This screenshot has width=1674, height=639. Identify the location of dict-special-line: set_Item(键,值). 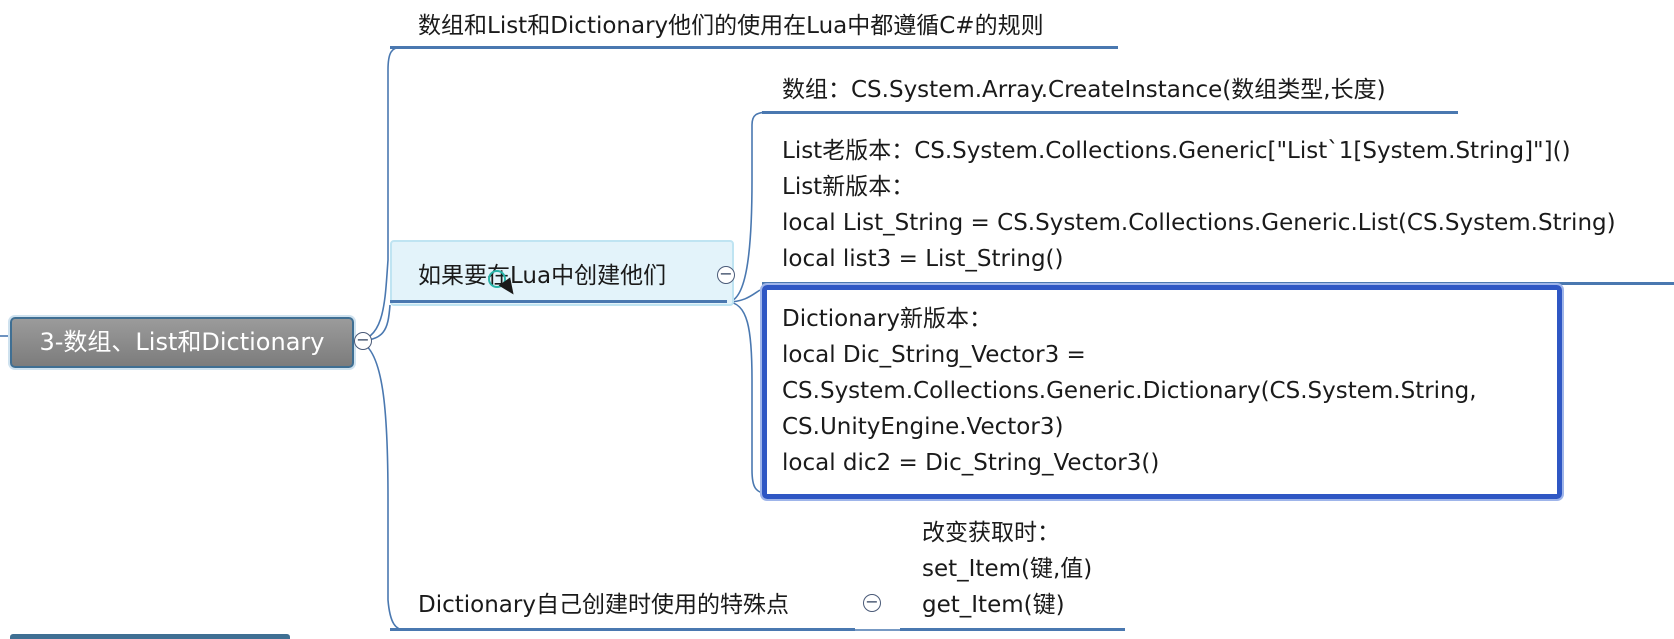
(1007, 569).